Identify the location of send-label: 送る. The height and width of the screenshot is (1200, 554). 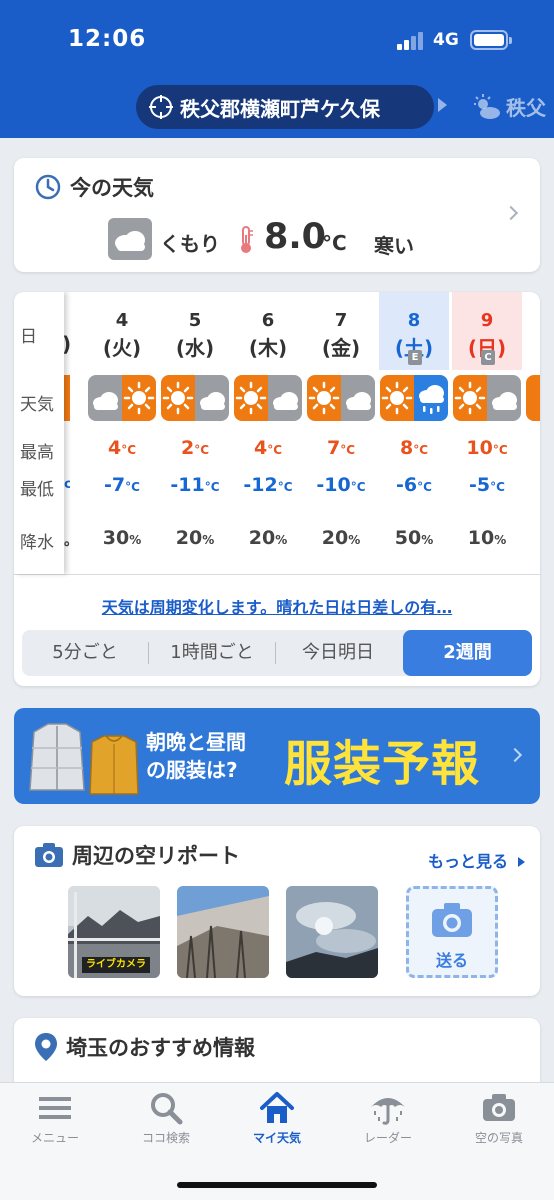
(451, 960).